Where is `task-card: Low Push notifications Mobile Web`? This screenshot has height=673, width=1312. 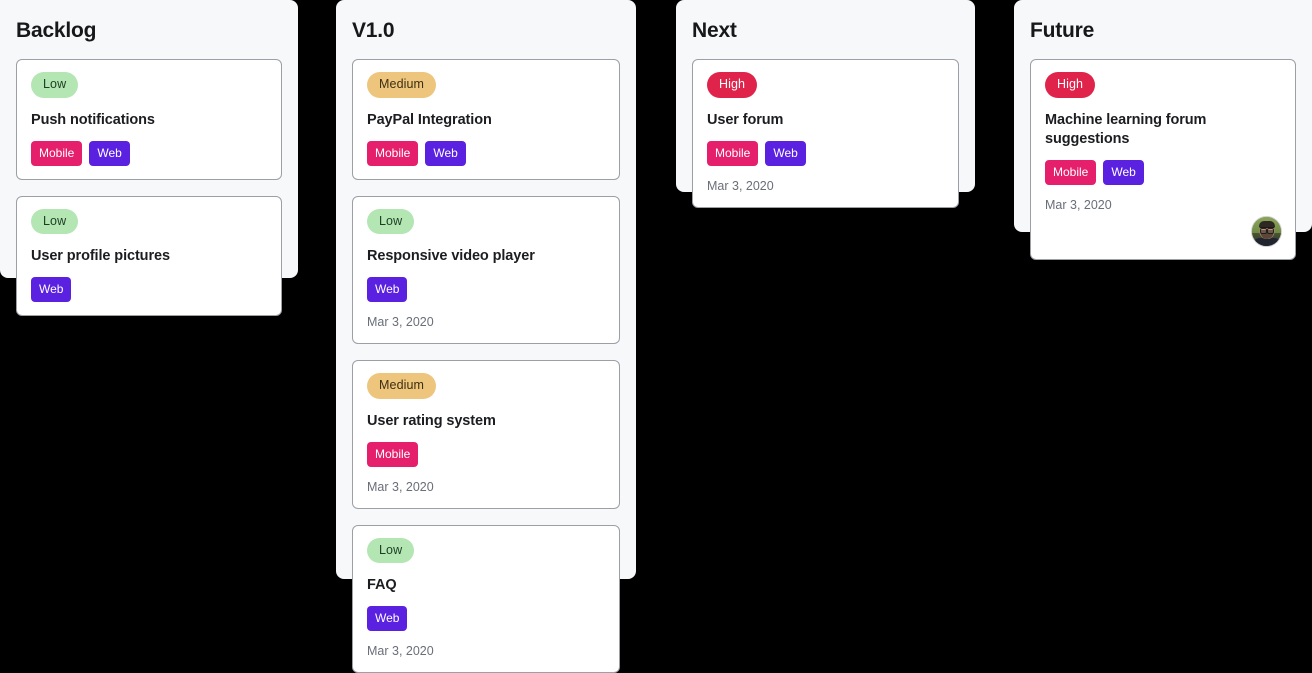
task-card: Low Push notifications Mobile Web is located at coordinates (149, 119).